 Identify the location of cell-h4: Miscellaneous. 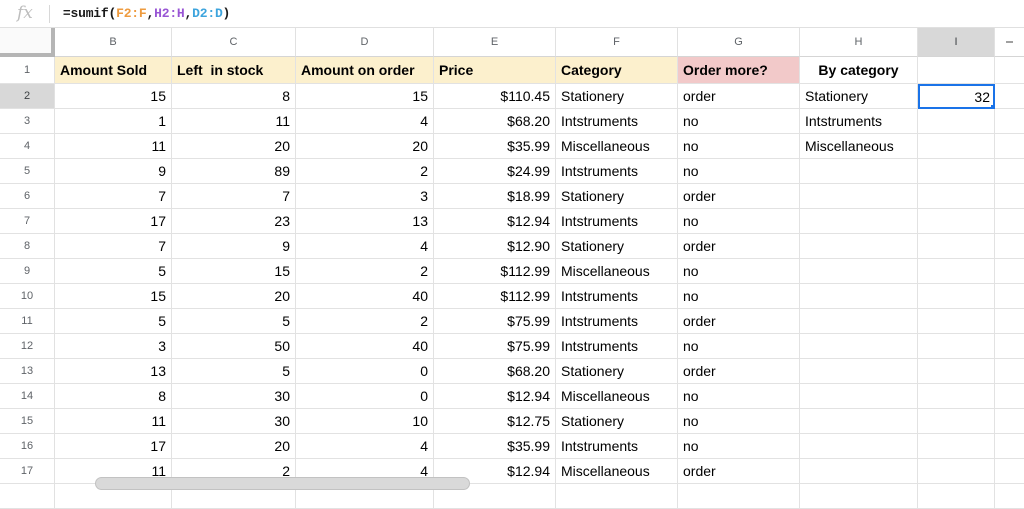
(859, 146).